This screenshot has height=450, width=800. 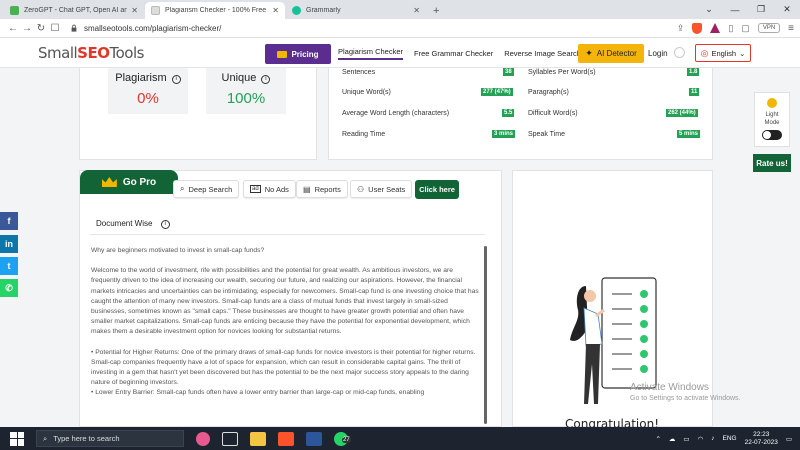 I want to click on reports-button: ▤ Reports, so click(x=322, y=189).